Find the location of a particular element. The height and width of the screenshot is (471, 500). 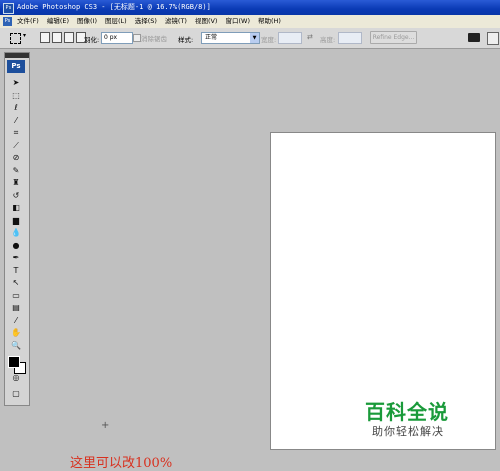

hand-tool-icon: ✋ is located at coordinates (16, 333).